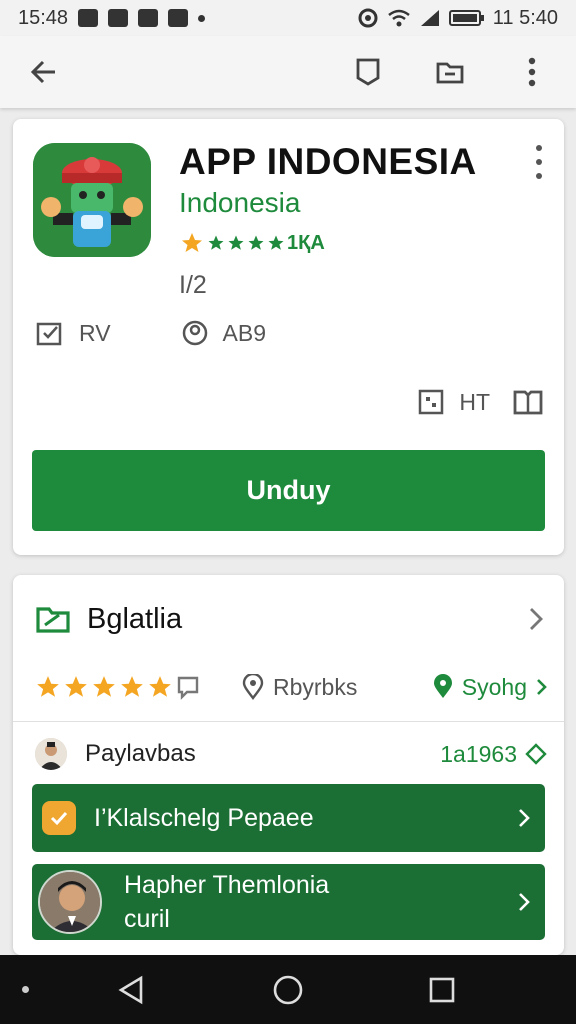 The width and height of the screenshot is (576, 1024). I want to click on more-notifications-icon, so click(202, 18).